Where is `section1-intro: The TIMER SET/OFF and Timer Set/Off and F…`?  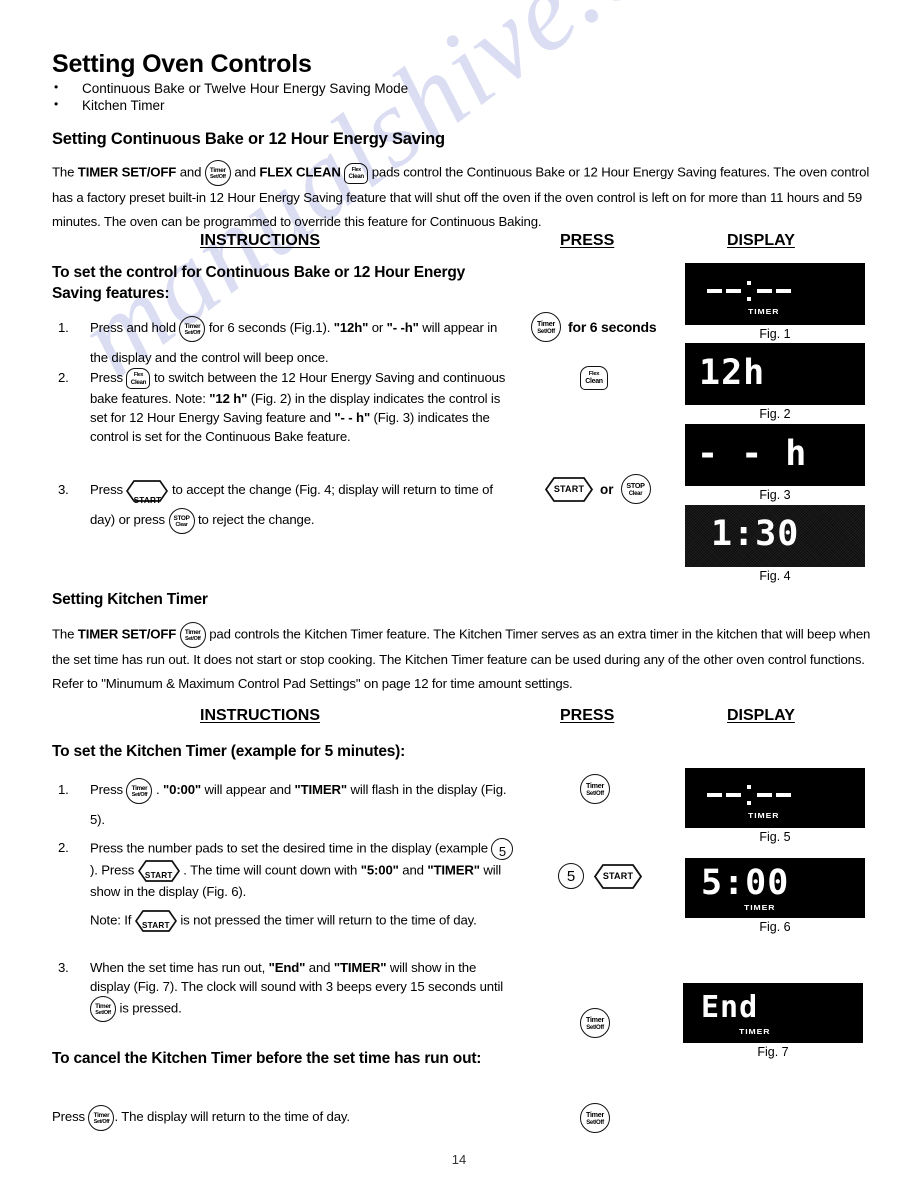
section1-intro: The TIMER SET/OFF and Timer Set/Off and F… is located at coordinates (467, 197).